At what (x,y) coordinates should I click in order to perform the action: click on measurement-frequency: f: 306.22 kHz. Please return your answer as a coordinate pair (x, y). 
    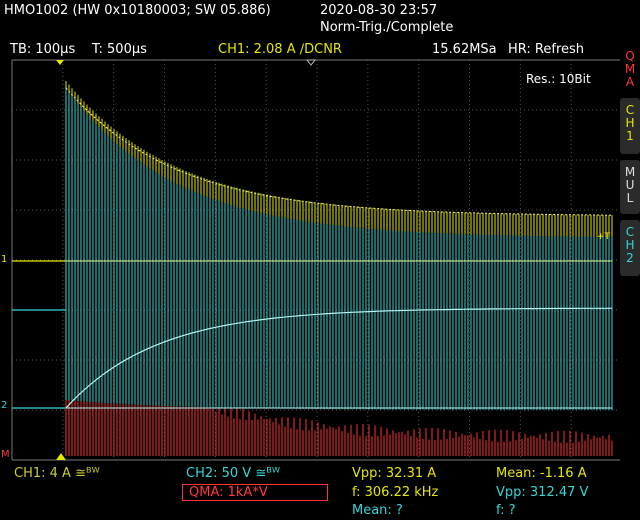
    Looking at the image, I should click on (395, 492).